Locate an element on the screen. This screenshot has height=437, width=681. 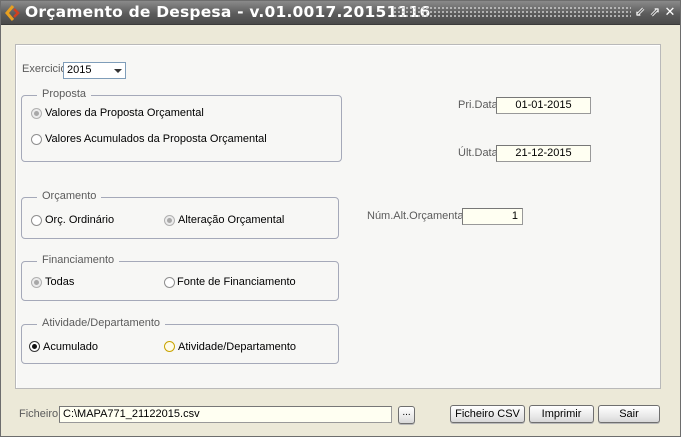
orcamento-legend: Orçamento is located at coordinates (69, 196).